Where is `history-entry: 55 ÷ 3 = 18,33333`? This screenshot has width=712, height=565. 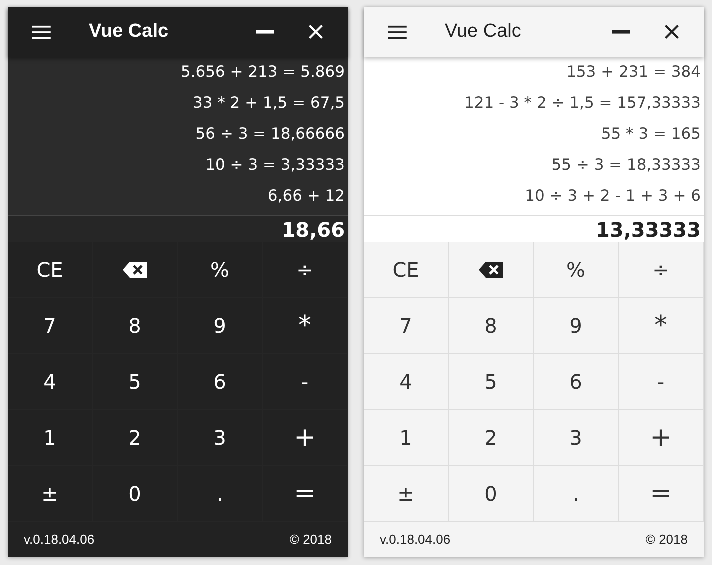
history-entry: 55 ÷ 3 = 18,33333 is located at coordinates (626, 165).